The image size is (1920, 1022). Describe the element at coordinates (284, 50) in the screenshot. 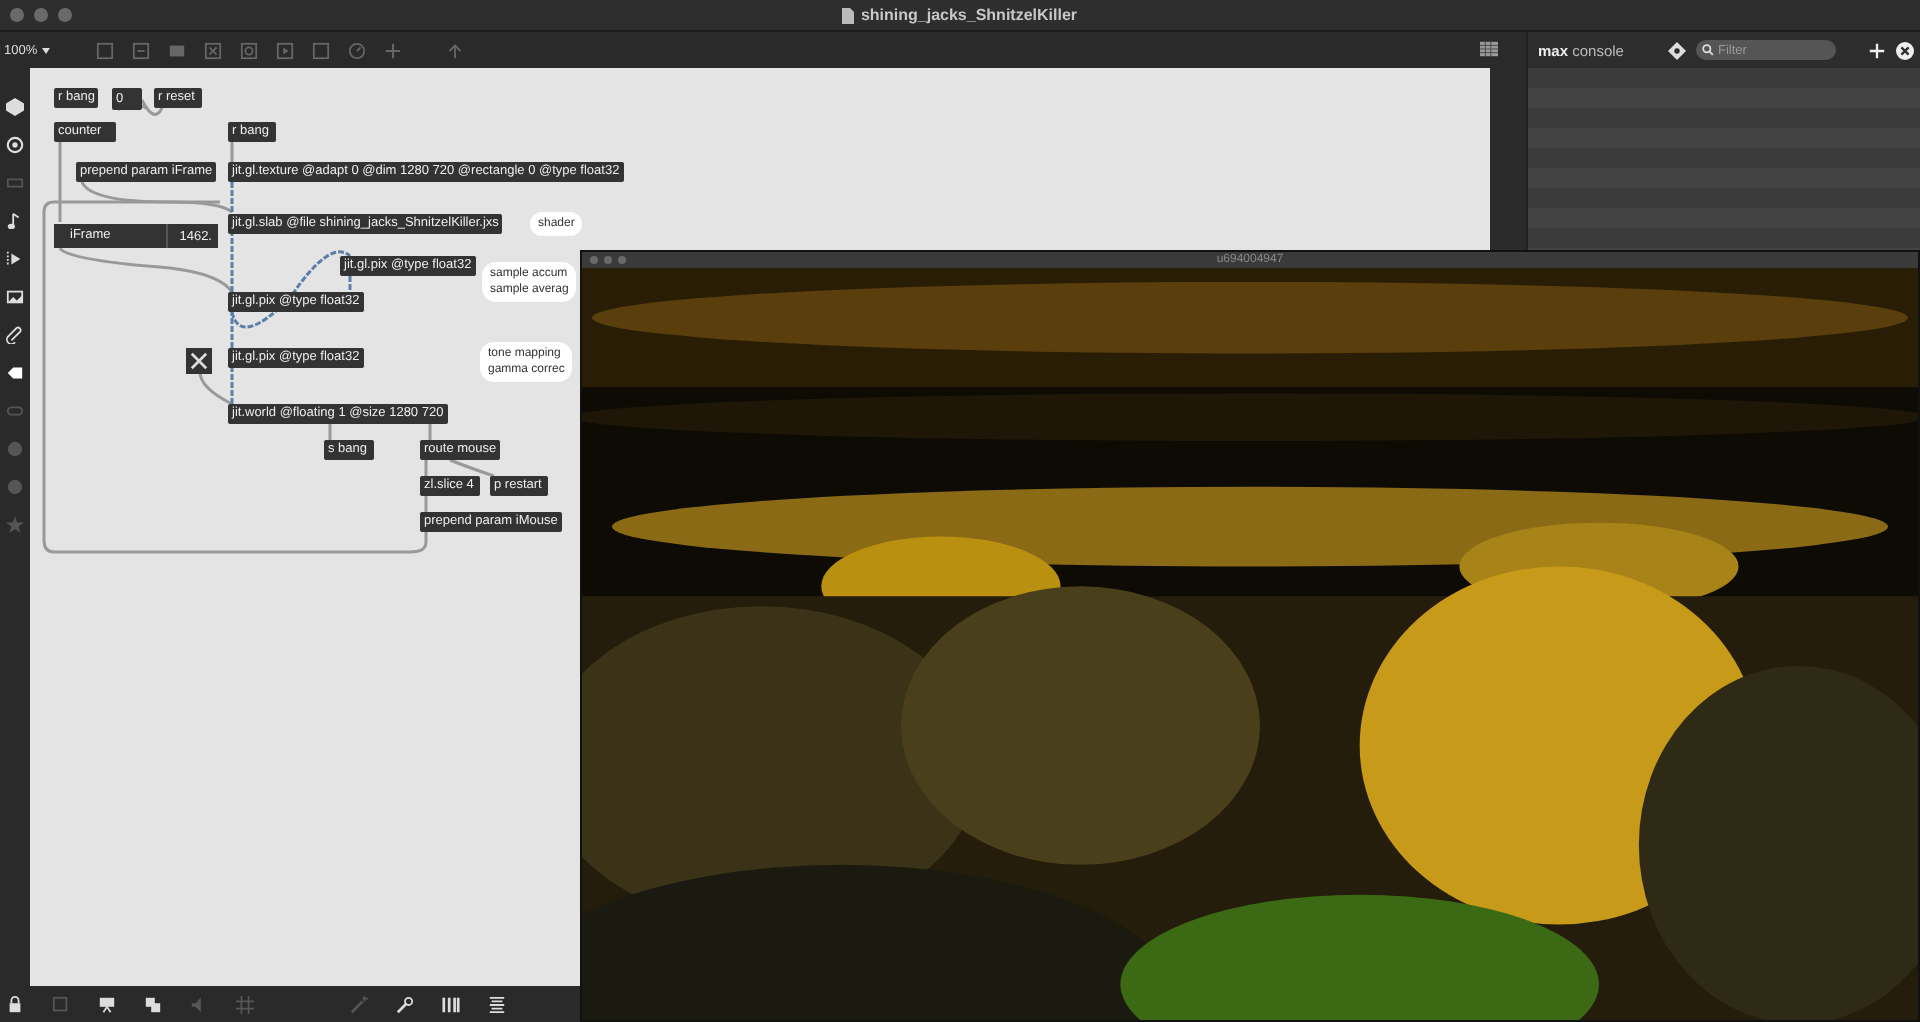

I see `play-box-icon` at that location.